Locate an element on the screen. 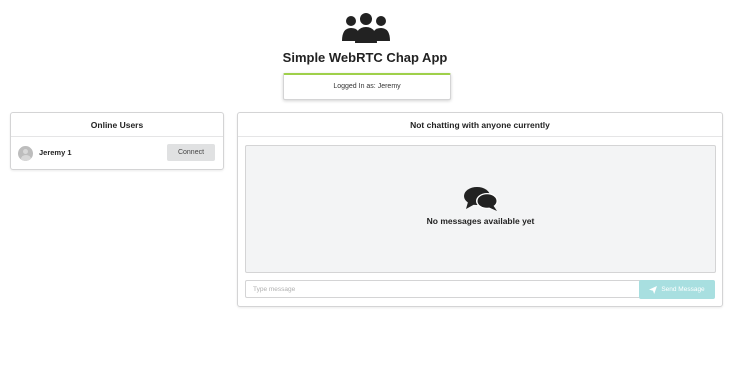  users-group-icon is located at coordinates (366, 28).